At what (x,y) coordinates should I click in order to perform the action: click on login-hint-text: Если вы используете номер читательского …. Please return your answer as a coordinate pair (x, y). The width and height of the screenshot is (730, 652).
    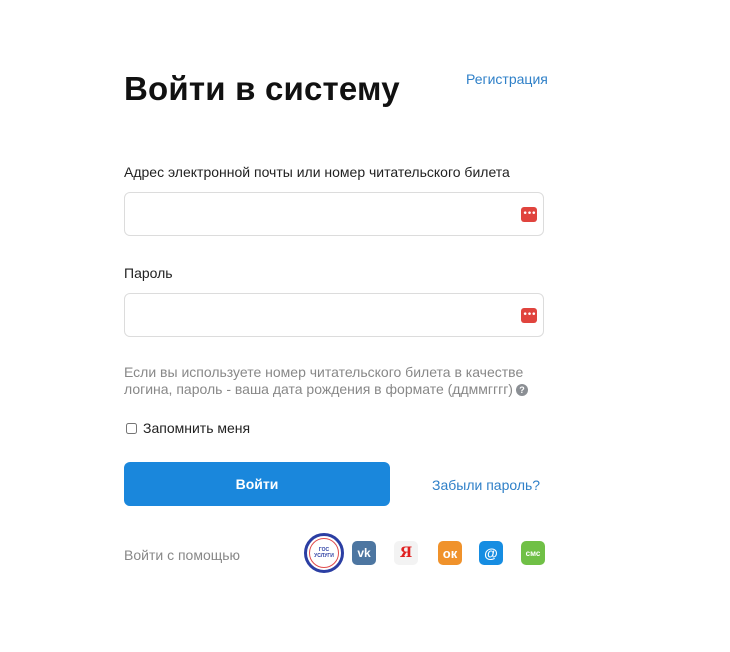
    Looking at the image, I should click on (324, 380).